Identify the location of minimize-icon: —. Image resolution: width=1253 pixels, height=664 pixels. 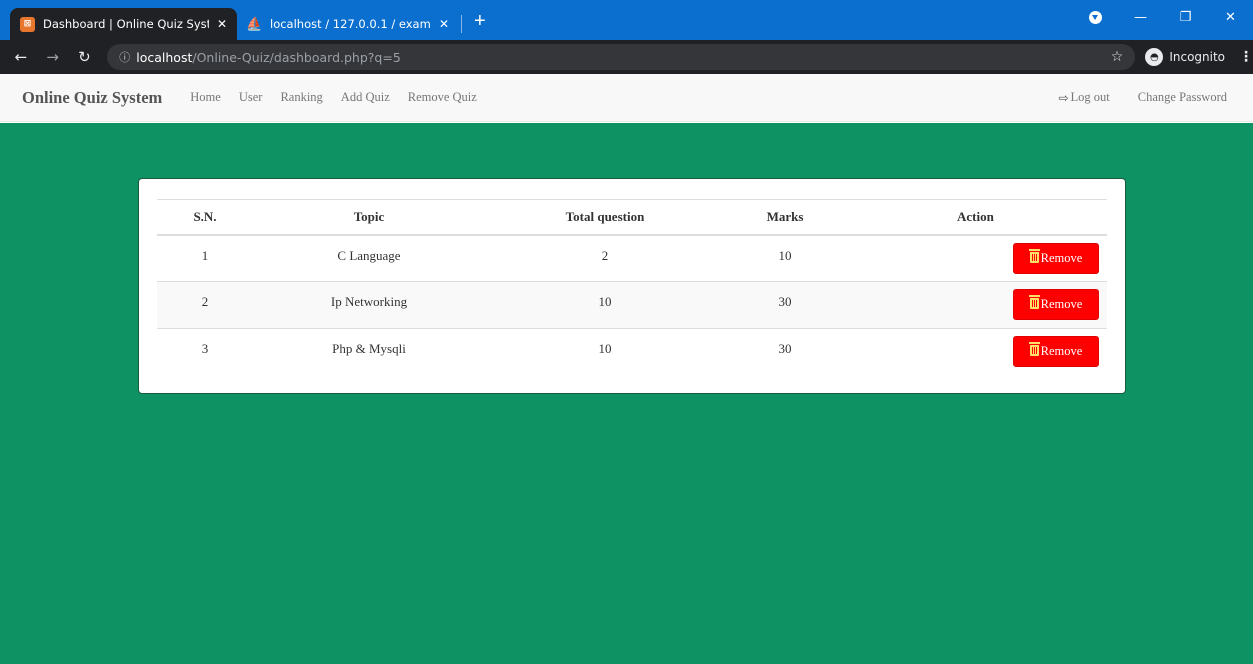
(1140, 17).